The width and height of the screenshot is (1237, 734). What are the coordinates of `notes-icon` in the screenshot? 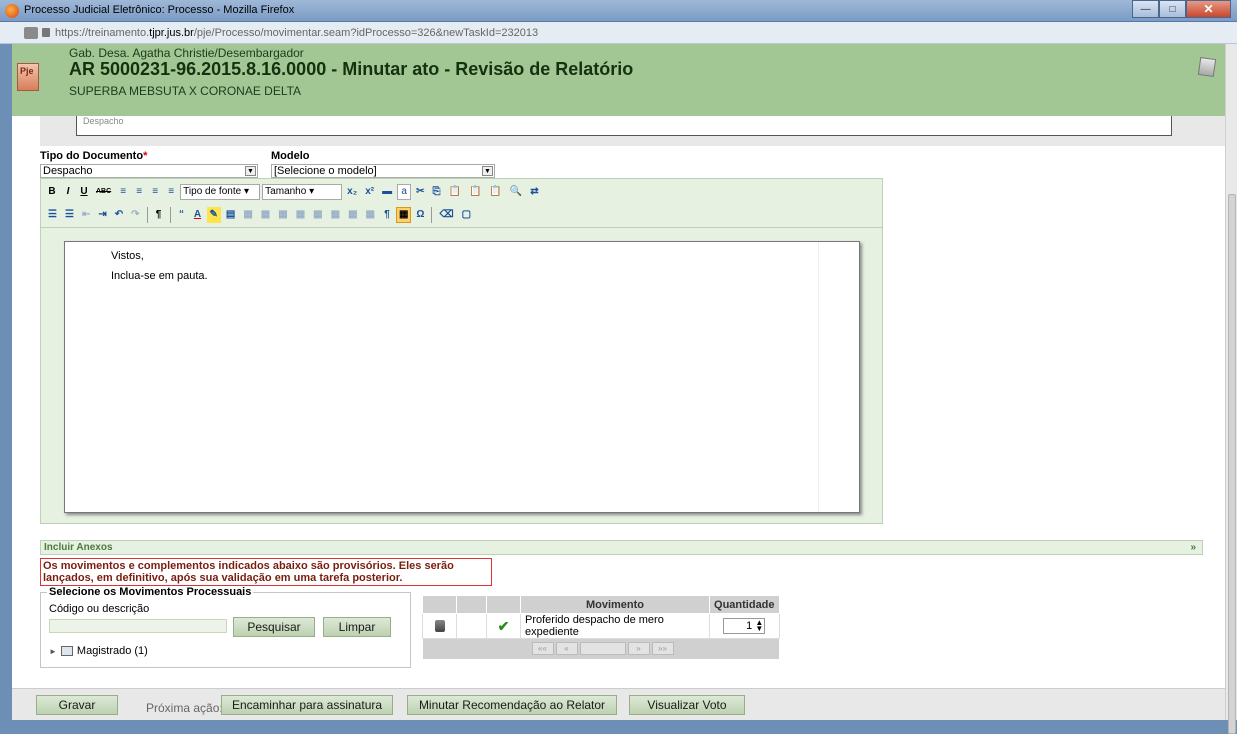 It's located at (1207, 67).